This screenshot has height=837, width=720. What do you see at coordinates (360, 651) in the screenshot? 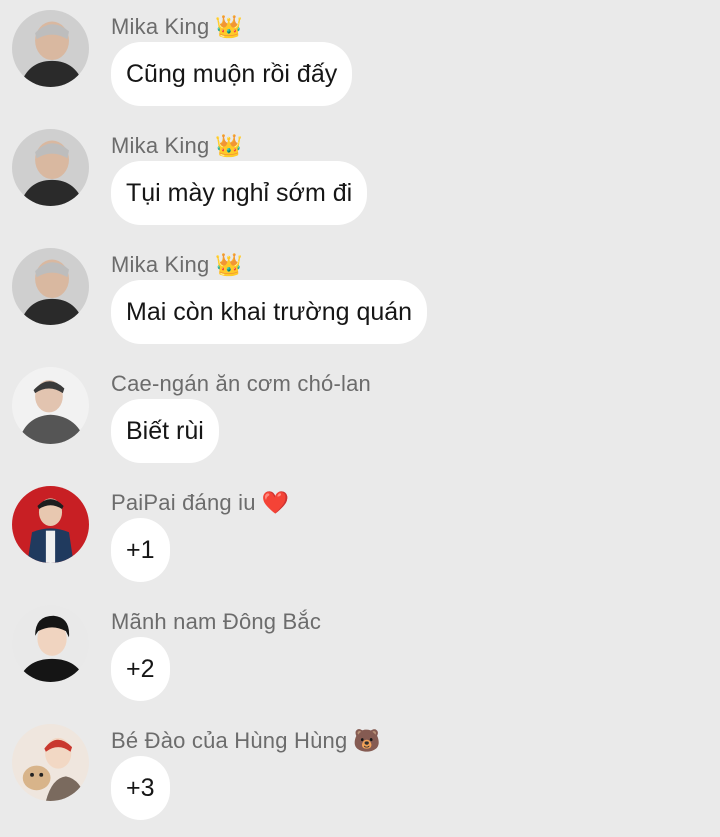
I see `message-item: Mãnh nam Đông Bắc +2` at bounding box center [360, 651].